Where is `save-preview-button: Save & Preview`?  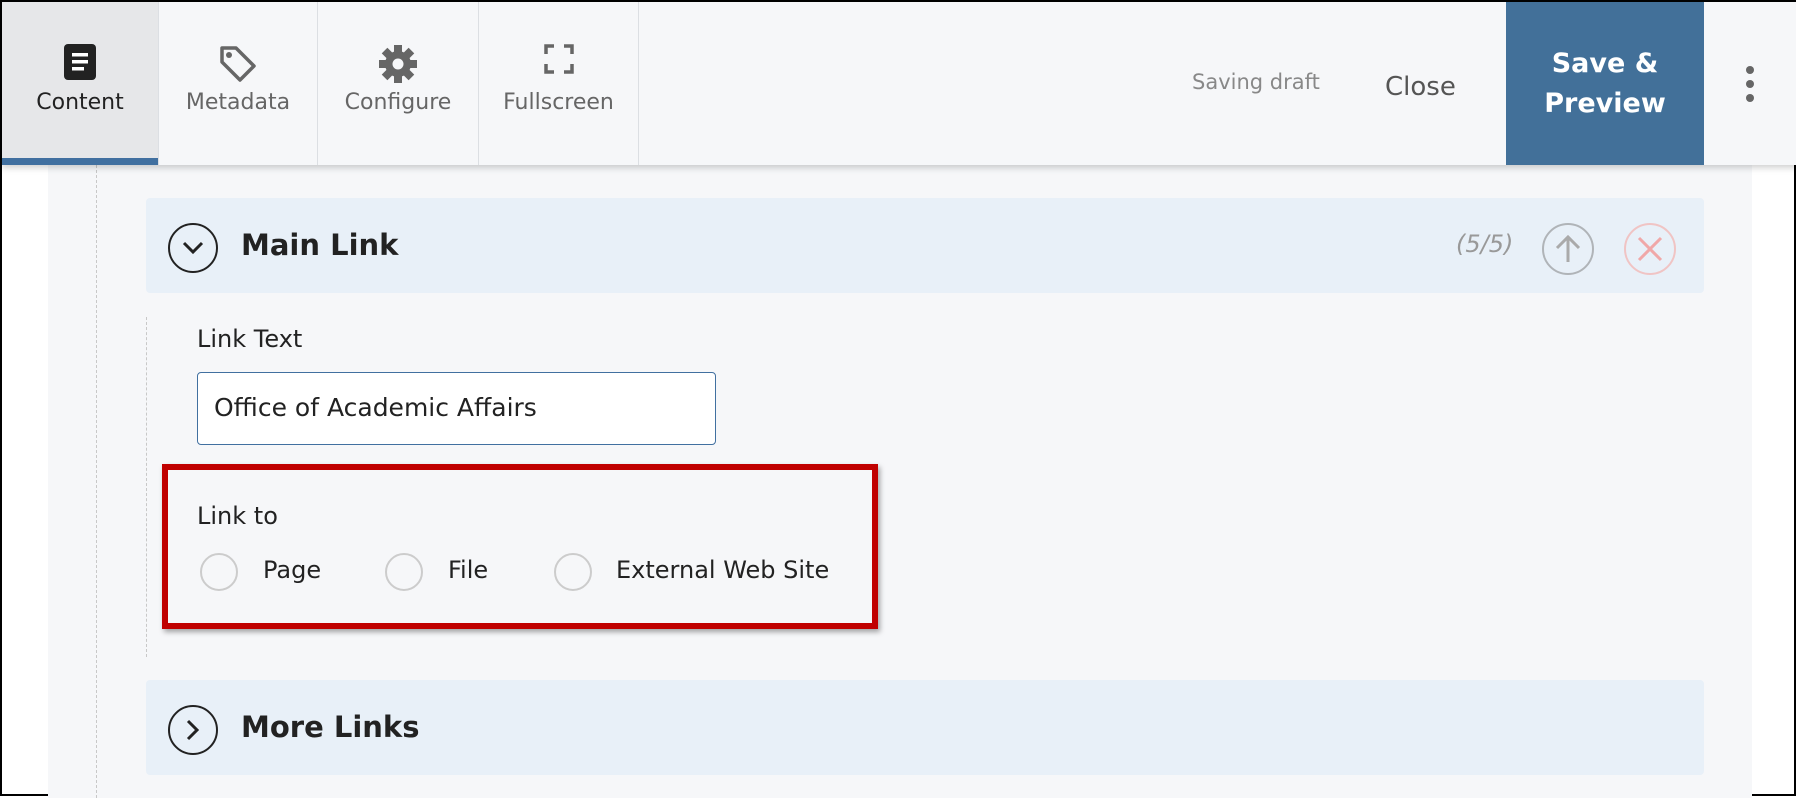
save-preview-button: Save & Preview is located at coordinates (1605, 83).